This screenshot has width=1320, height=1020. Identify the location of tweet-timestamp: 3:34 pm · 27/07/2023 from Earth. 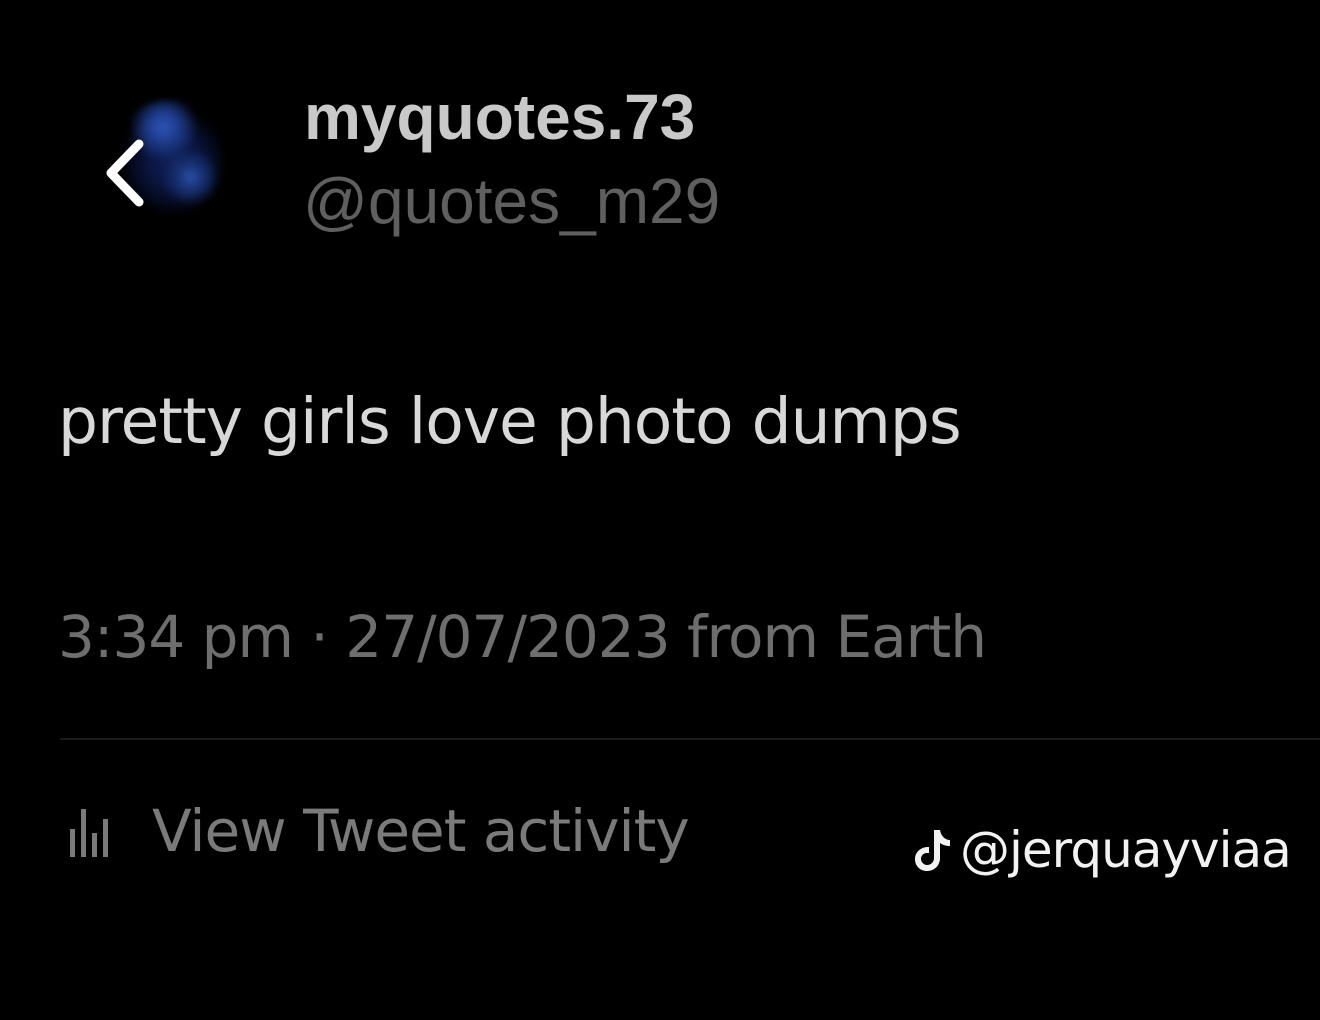
(522, 637).